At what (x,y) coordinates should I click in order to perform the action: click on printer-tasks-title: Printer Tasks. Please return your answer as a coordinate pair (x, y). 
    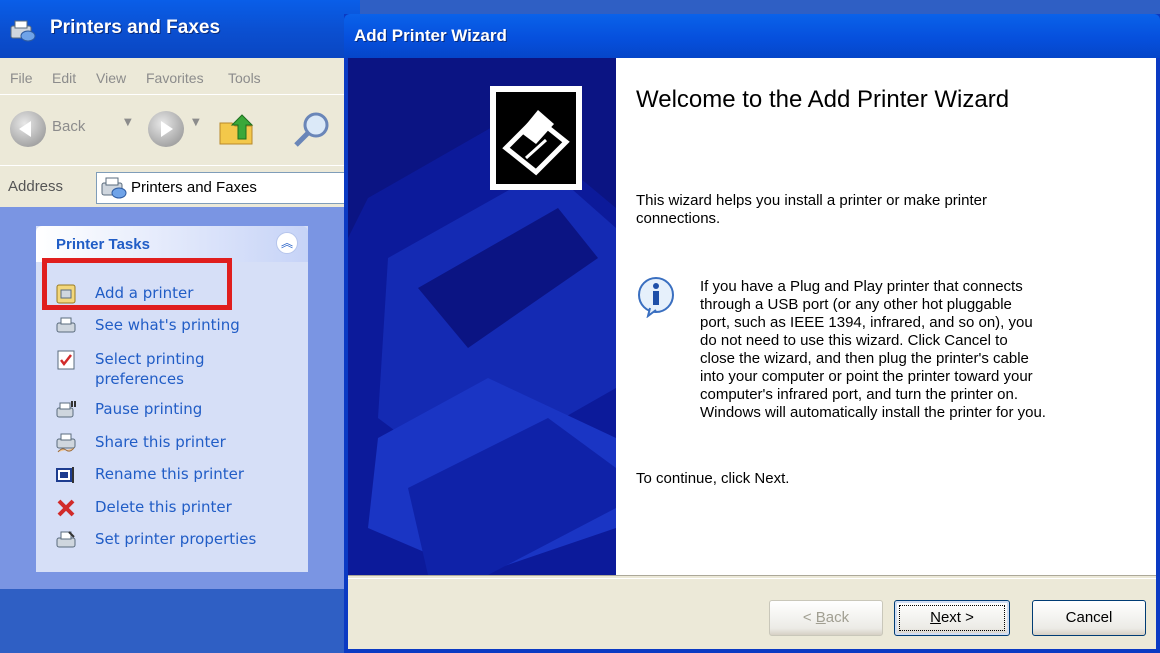
    Looking at the image, I should click on (103, 244).